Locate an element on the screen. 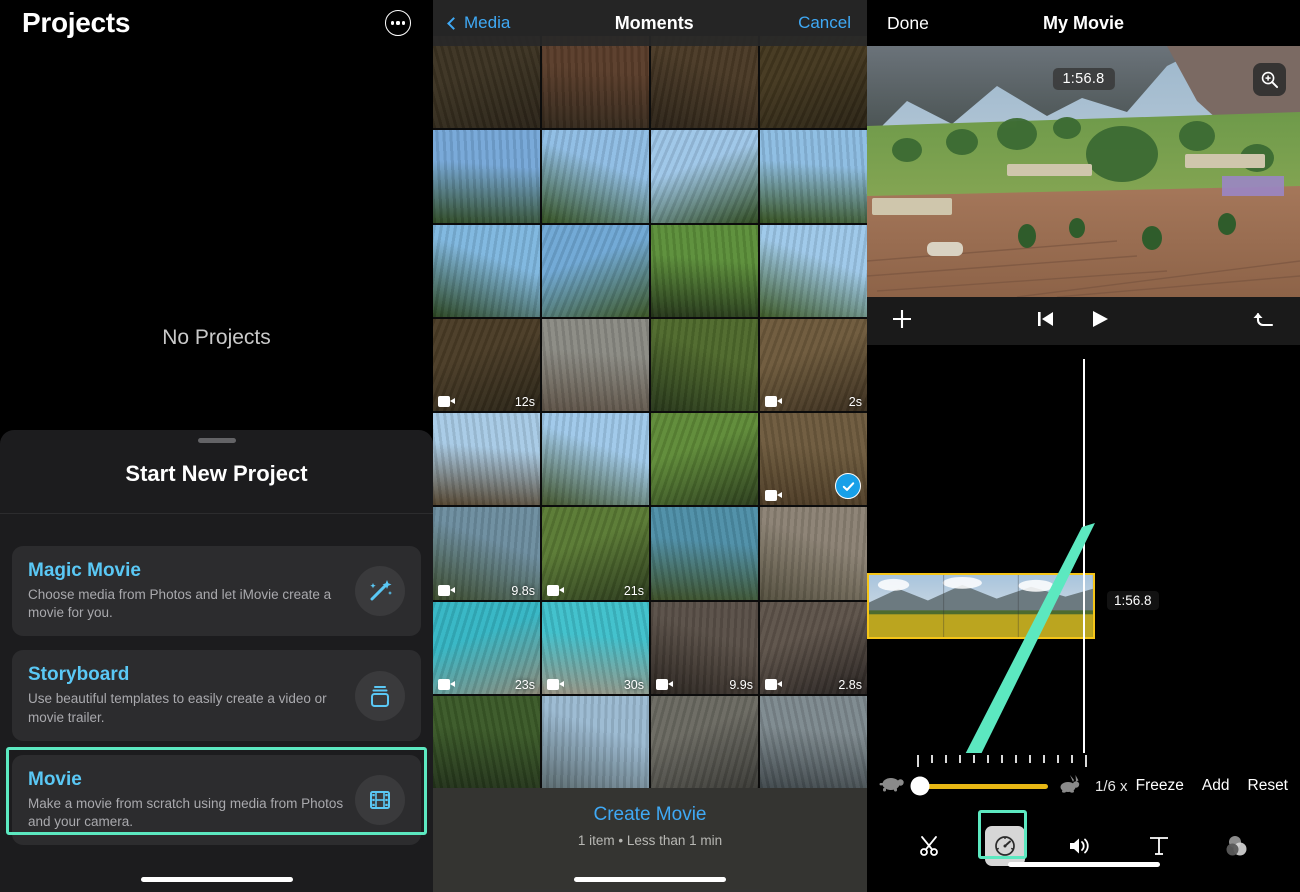 This screenshot has height=892, width=1300. filters-tab is located at coordinates (1237, 846).